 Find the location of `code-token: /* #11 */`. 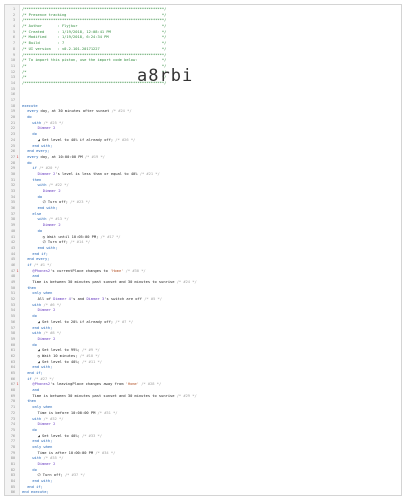

code-token: /* #11 */ is located at coordinates (90, 361).